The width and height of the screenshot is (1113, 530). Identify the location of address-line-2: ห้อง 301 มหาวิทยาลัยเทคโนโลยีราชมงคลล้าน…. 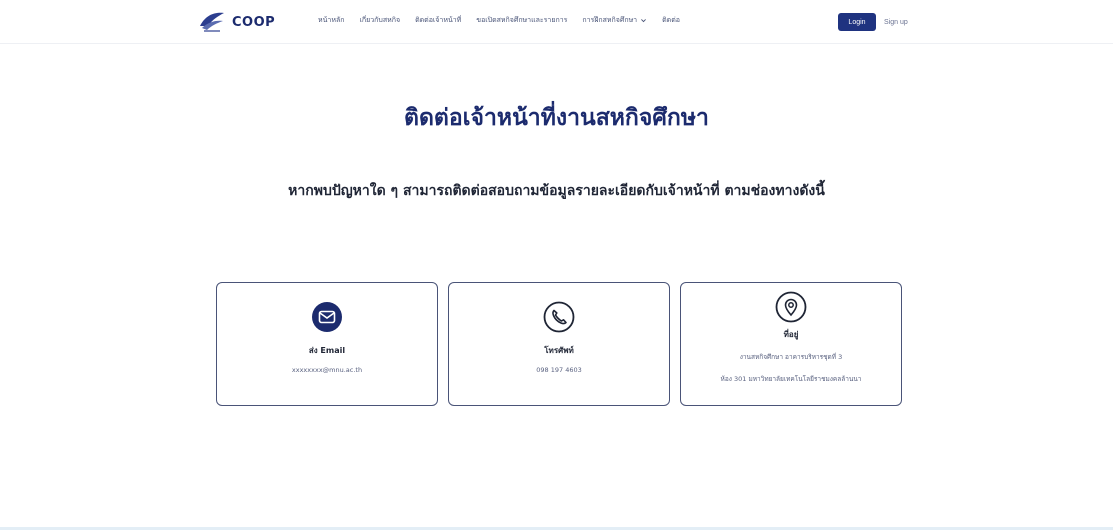
(791, 379).